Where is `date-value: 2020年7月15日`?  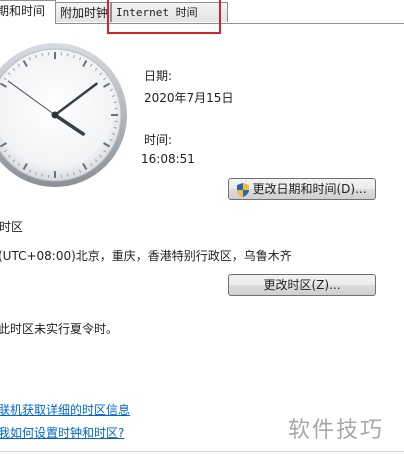 date-value: 2020年7月15日 is located at coordinates (189, 98).